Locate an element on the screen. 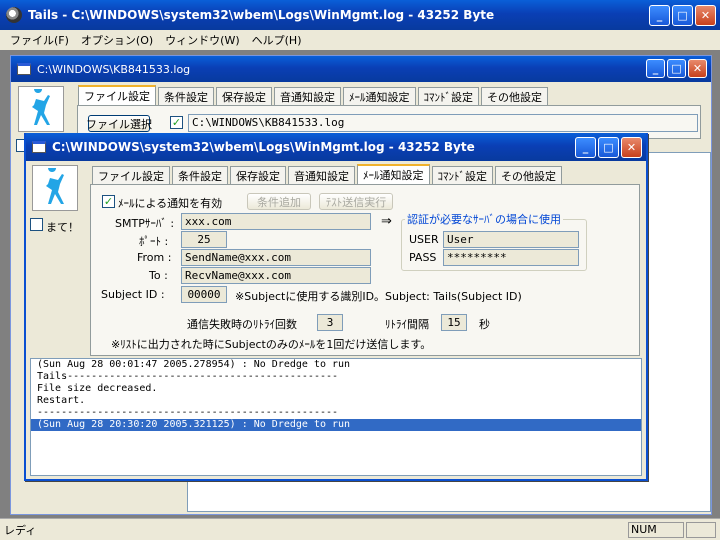 The width and height of the screenshot is (720, 540). test-send-button: ﾃｽﾄ送信実行 is located at coordinates (356, 201).